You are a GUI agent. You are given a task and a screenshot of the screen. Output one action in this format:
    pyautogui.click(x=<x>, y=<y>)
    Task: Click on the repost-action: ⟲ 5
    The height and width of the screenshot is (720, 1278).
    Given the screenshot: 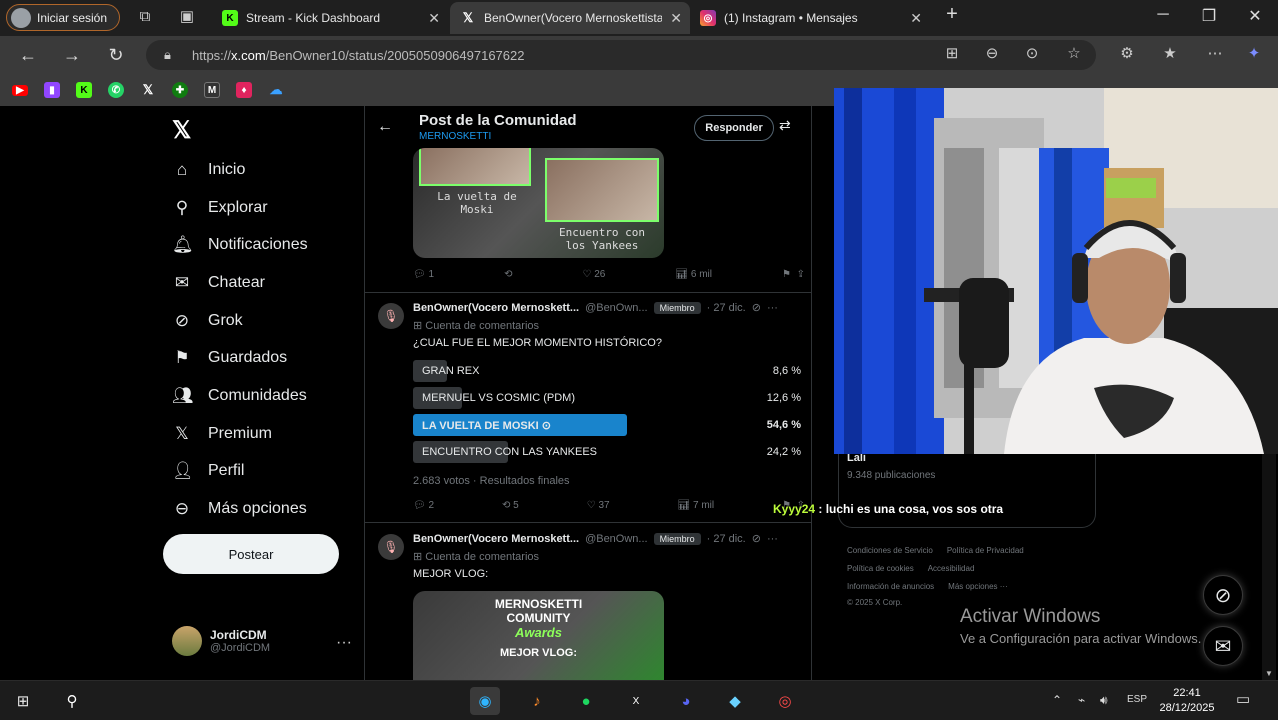 What is the action you would take?
    pyautogui.click(x=510, y=505)
    